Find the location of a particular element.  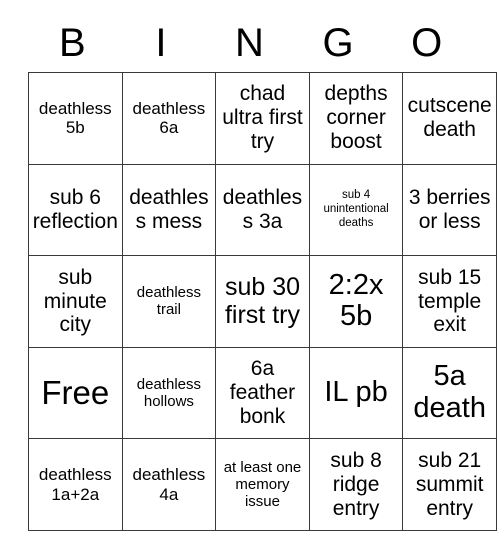

bingo-cell-n2: deathless 3a is located at coordinates (262, 210).